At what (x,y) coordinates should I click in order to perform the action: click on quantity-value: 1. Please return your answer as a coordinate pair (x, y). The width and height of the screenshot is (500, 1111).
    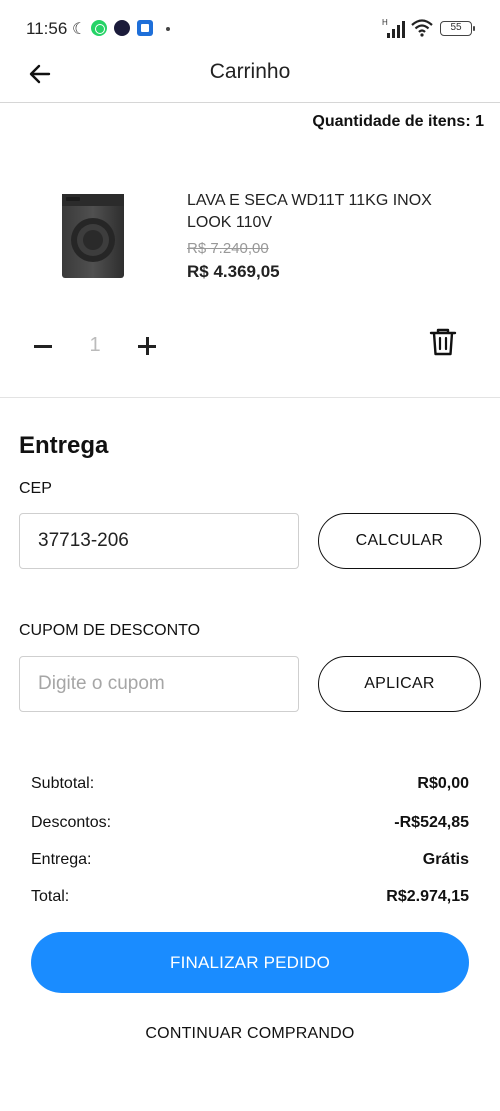
    Looking at the image, I should click on (95, 345).